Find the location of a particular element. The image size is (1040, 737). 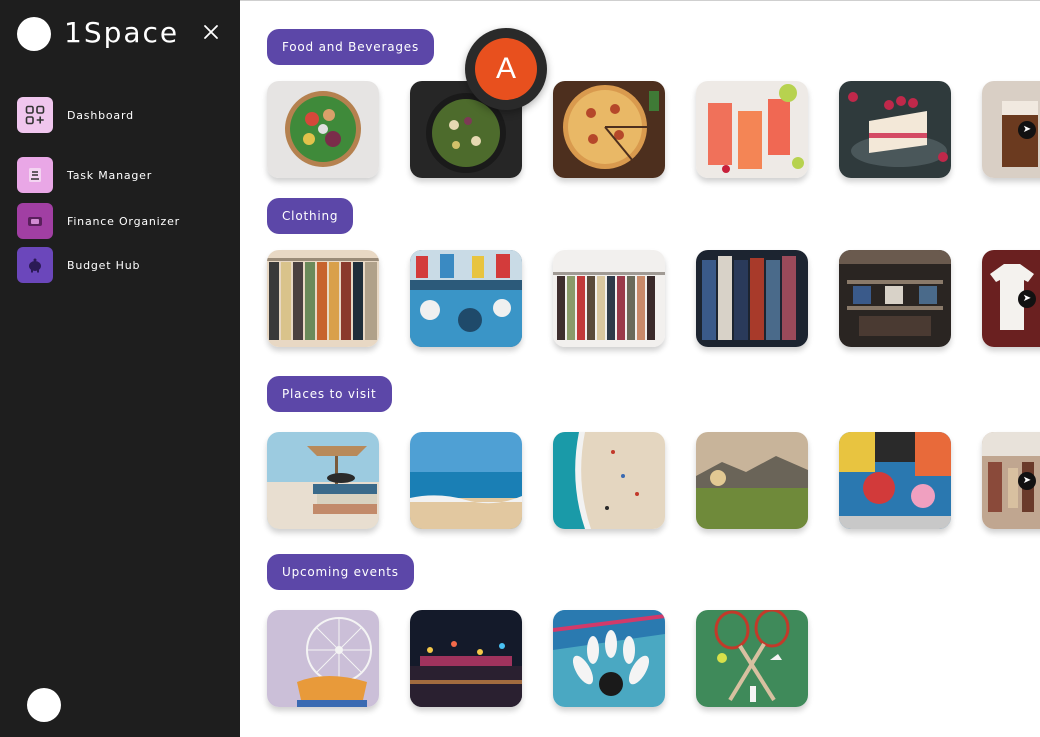

tile-sea-shore is located at coordinates (466, 480).